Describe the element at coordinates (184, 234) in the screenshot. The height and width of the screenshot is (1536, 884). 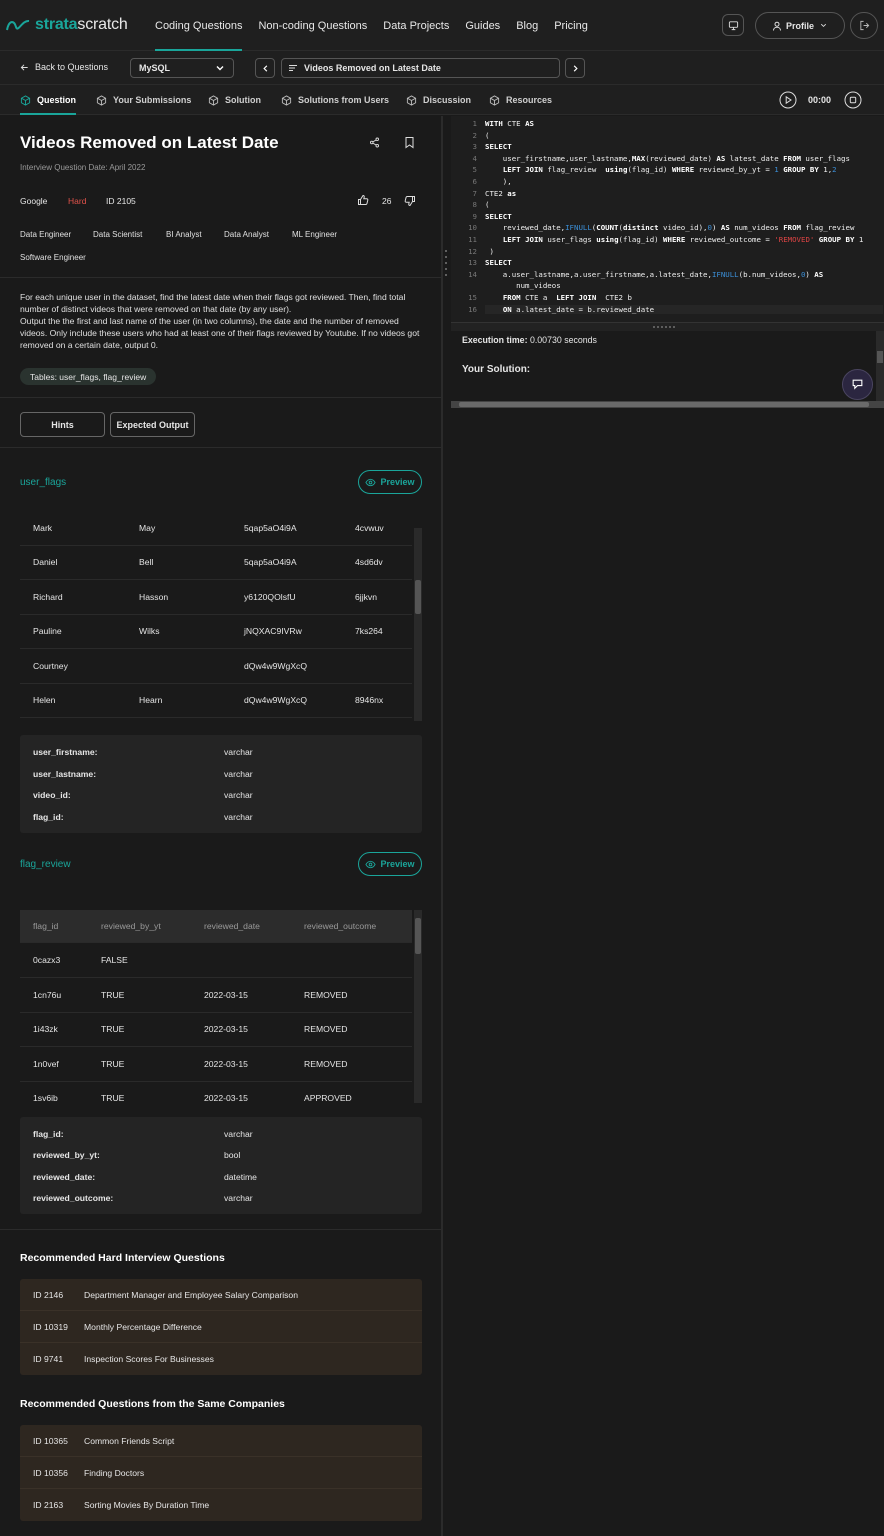
I see `role-tag: BI Analyst` at that location.